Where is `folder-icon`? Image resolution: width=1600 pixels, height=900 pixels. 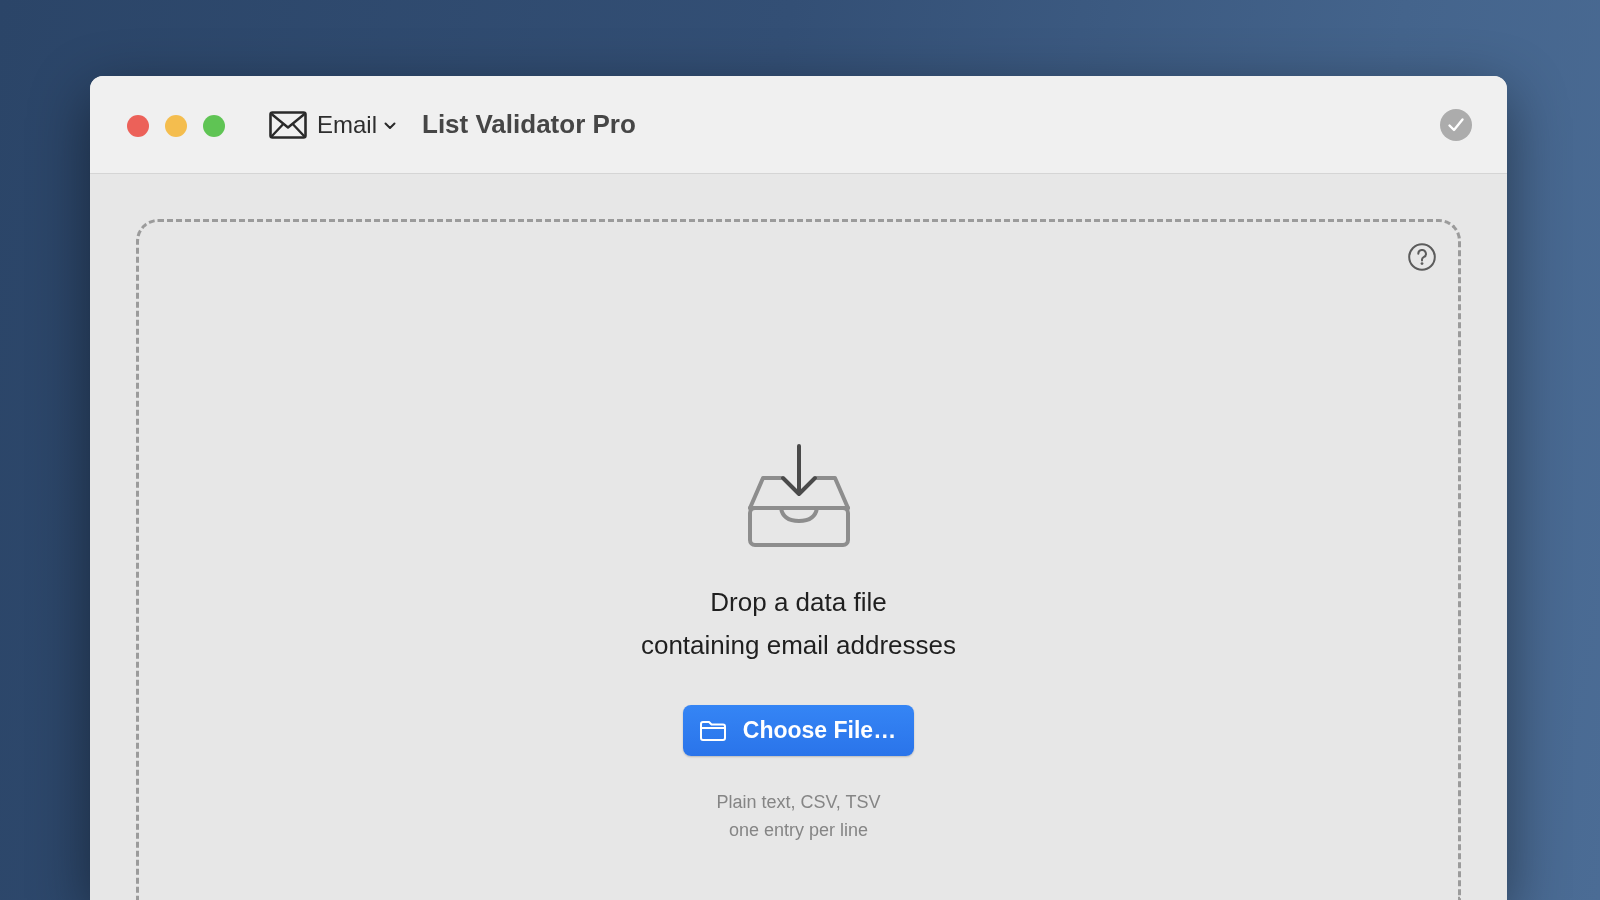 folder-icon is located at coordinates (712, 730).